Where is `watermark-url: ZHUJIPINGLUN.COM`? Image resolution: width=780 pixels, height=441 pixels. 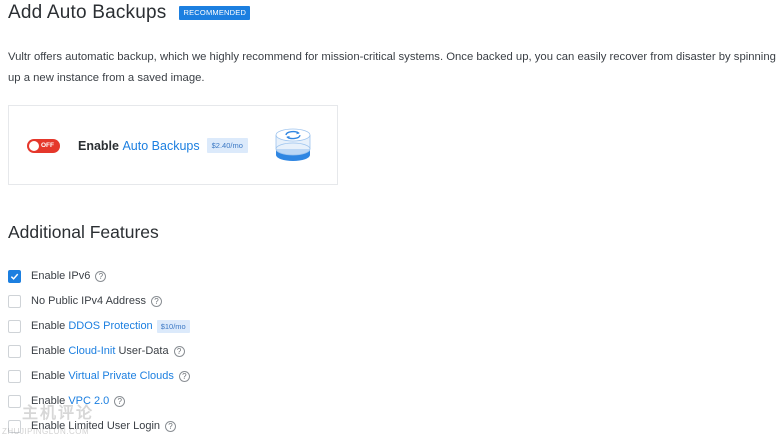
watermark-url: ZHUJIPINGLUN.COM is located at coordinates (46, 431).